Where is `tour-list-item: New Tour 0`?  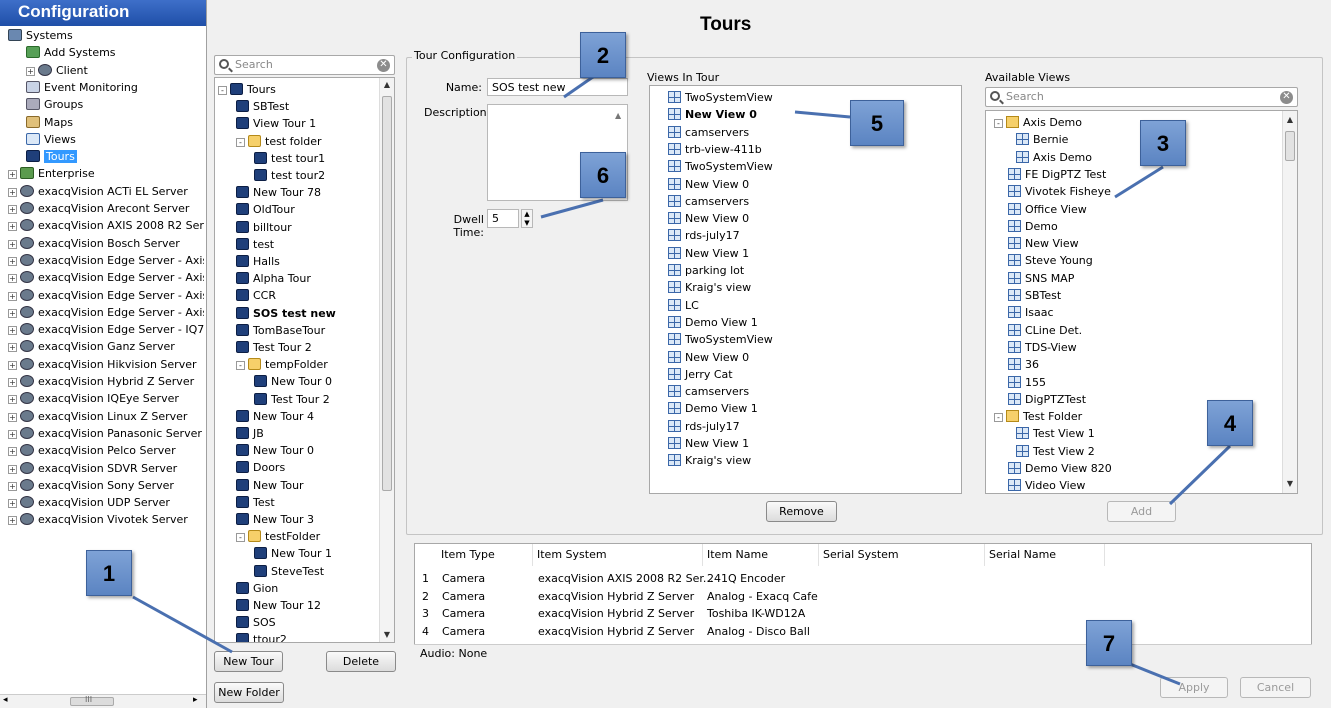 tour-list-item: New Tour 0 is located at coordinates (275, 450).